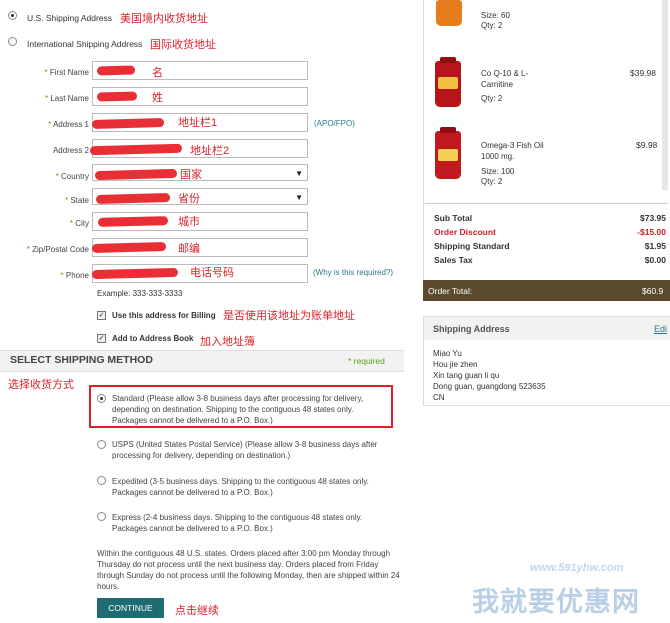  I want to click on shipping-option-expedited-radio, so click(101, 480).